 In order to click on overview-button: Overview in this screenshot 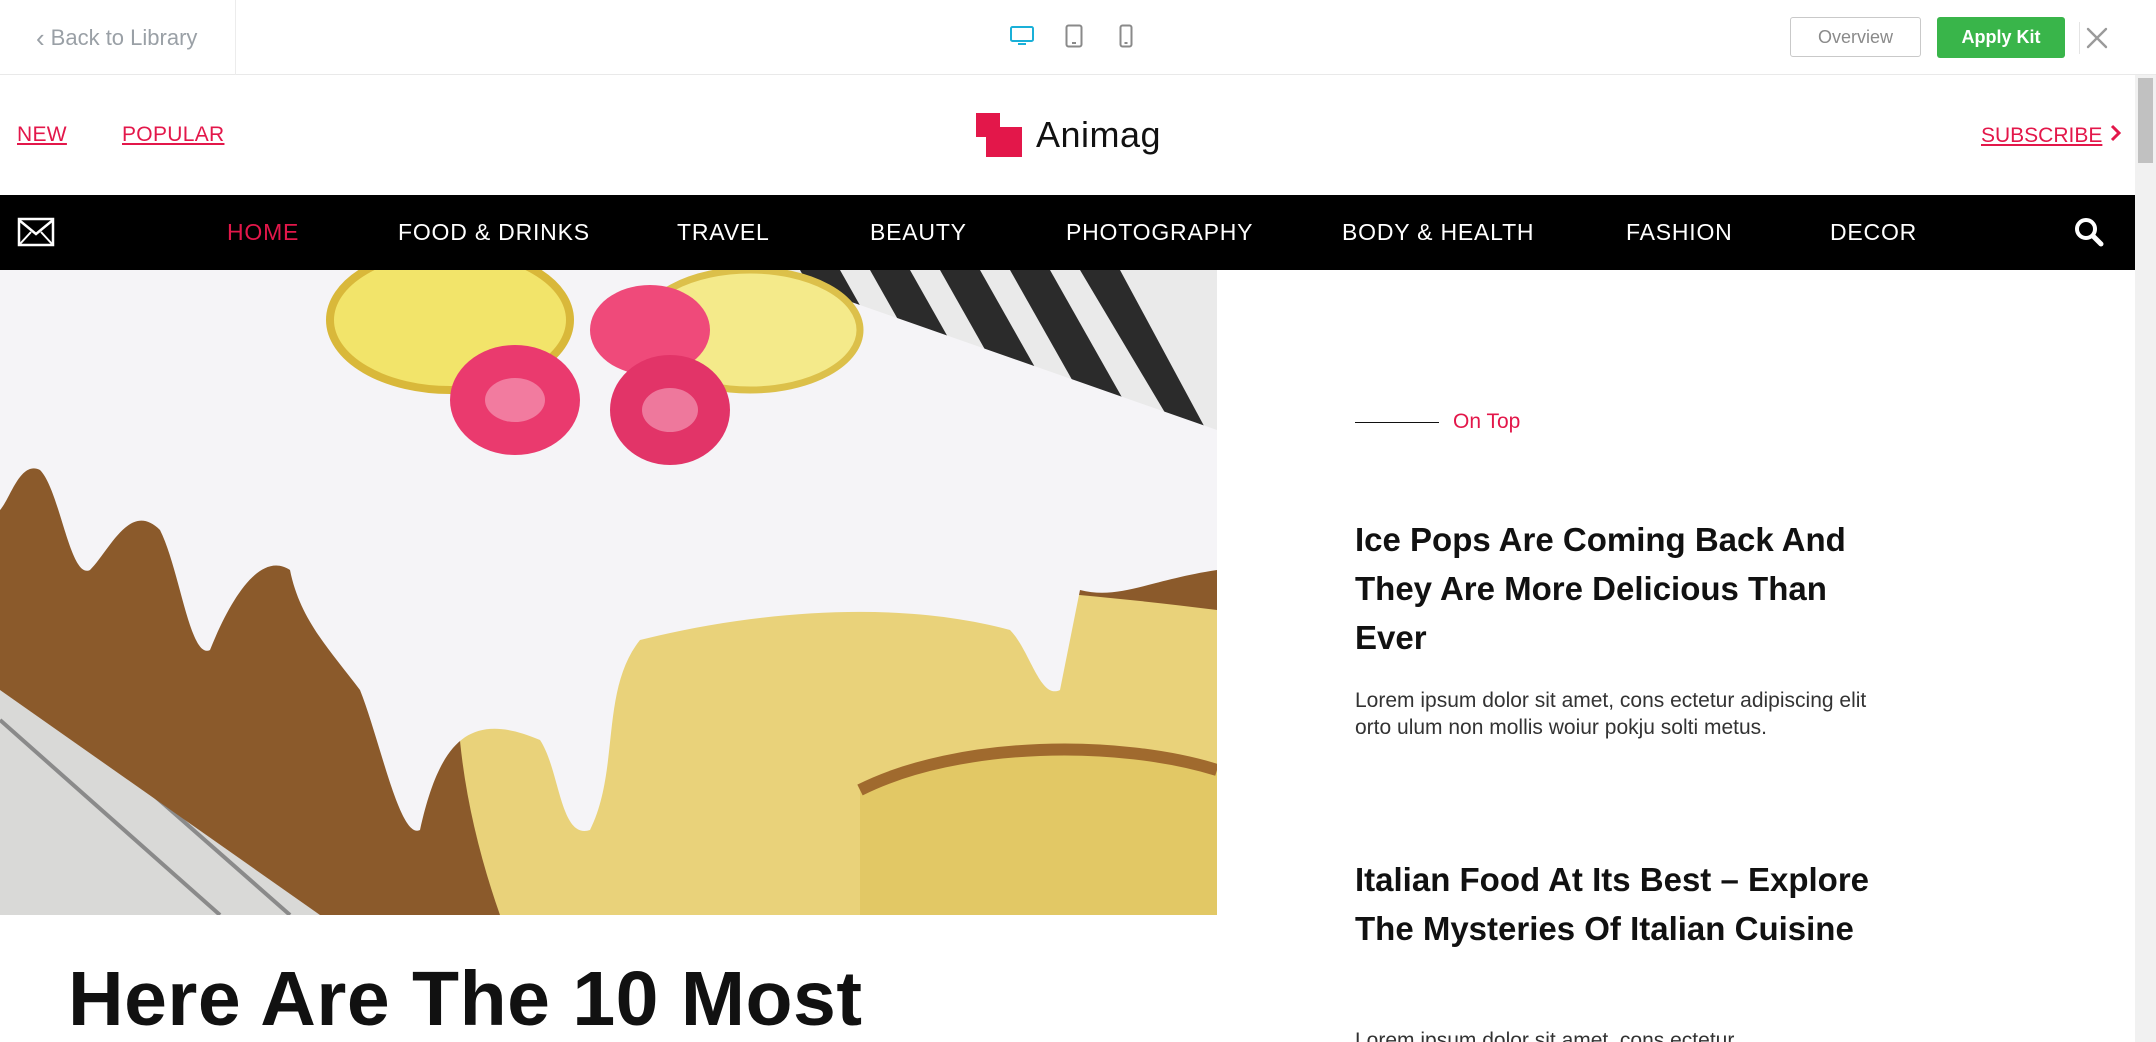, I will do `click(1855, 37)`.